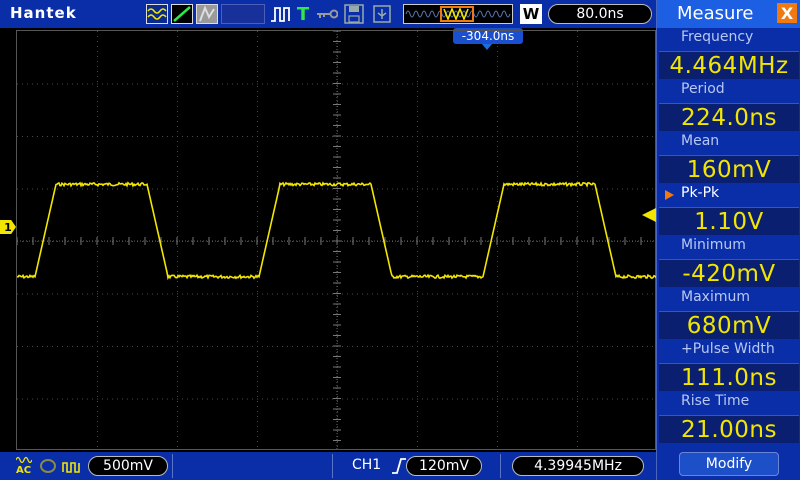 This screenshot has height=480, width=800. Describe the element at coordinates (729, 325) in the screenshot. I see `measure-value-maximum: 680mV` at that location.